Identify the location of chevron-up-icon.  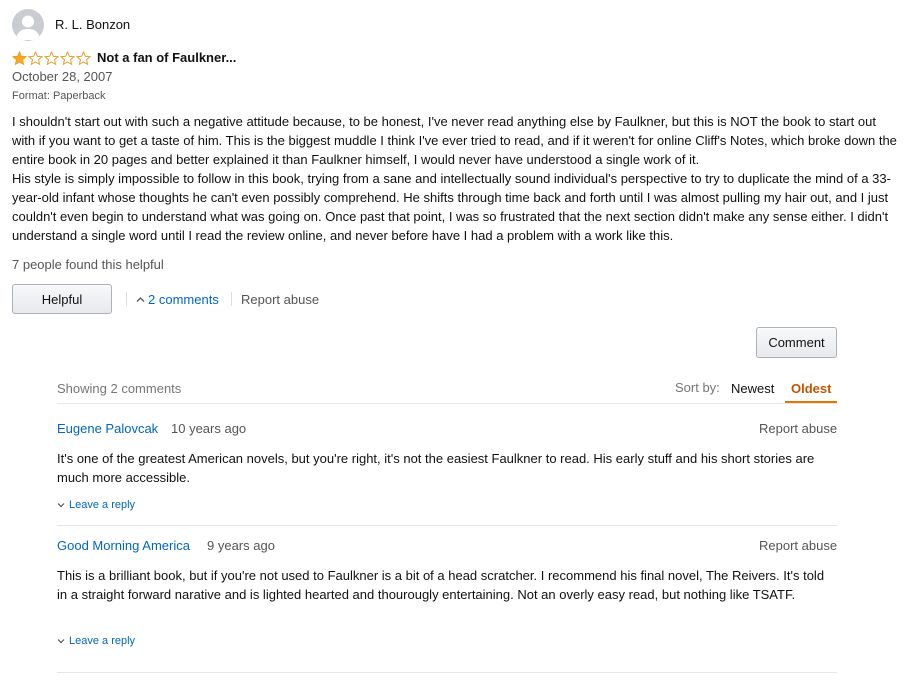
(140, 299).